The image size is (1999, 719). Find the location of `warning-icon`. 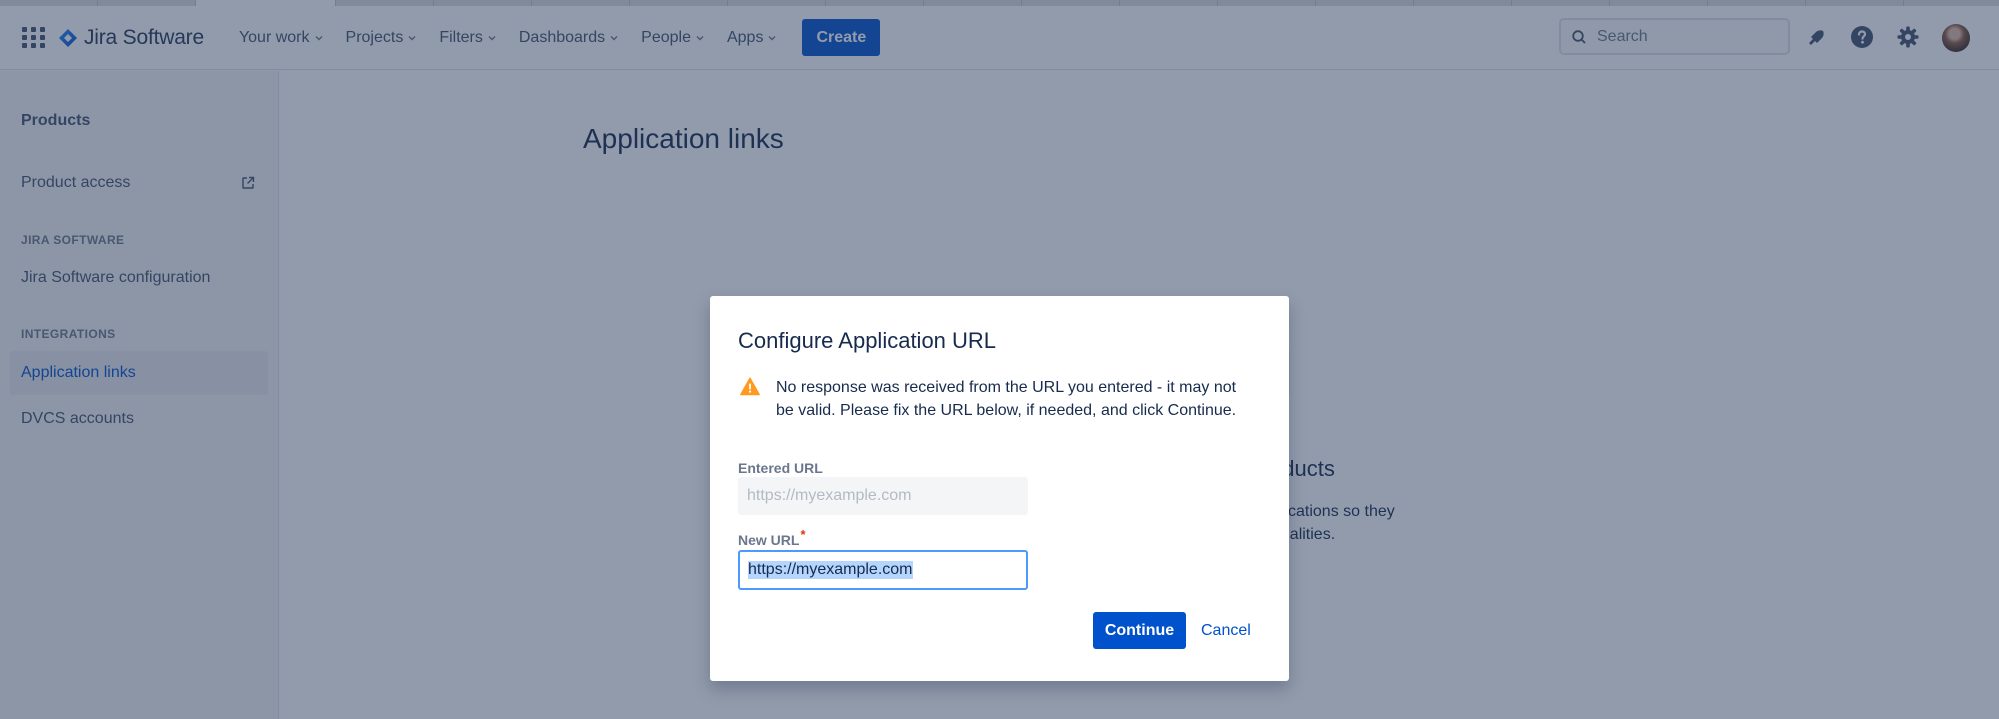

warning-icon is located at coordinates (750, 386).